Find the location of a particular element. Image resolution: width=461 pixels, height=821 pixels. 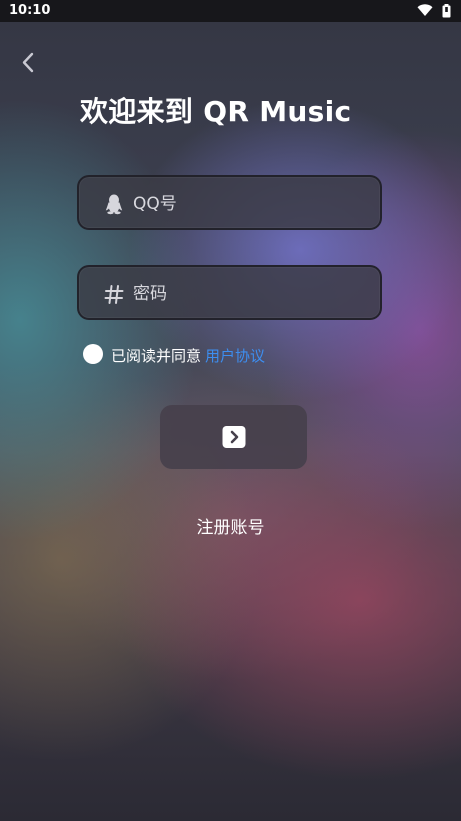

register-row: 注册账号 is located at coordinates (230, 525).